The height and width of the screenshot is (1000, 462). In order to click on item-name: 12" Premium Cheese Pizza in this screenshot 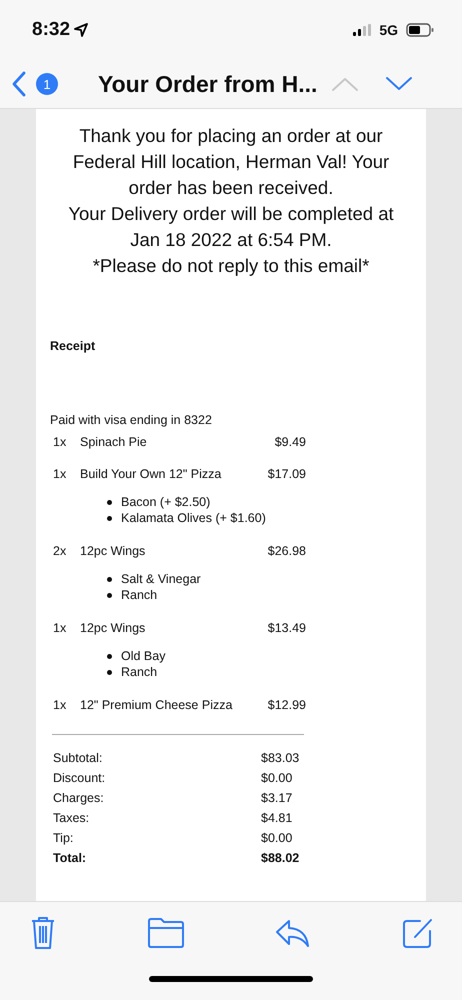, I will do `click(157, 705)`.